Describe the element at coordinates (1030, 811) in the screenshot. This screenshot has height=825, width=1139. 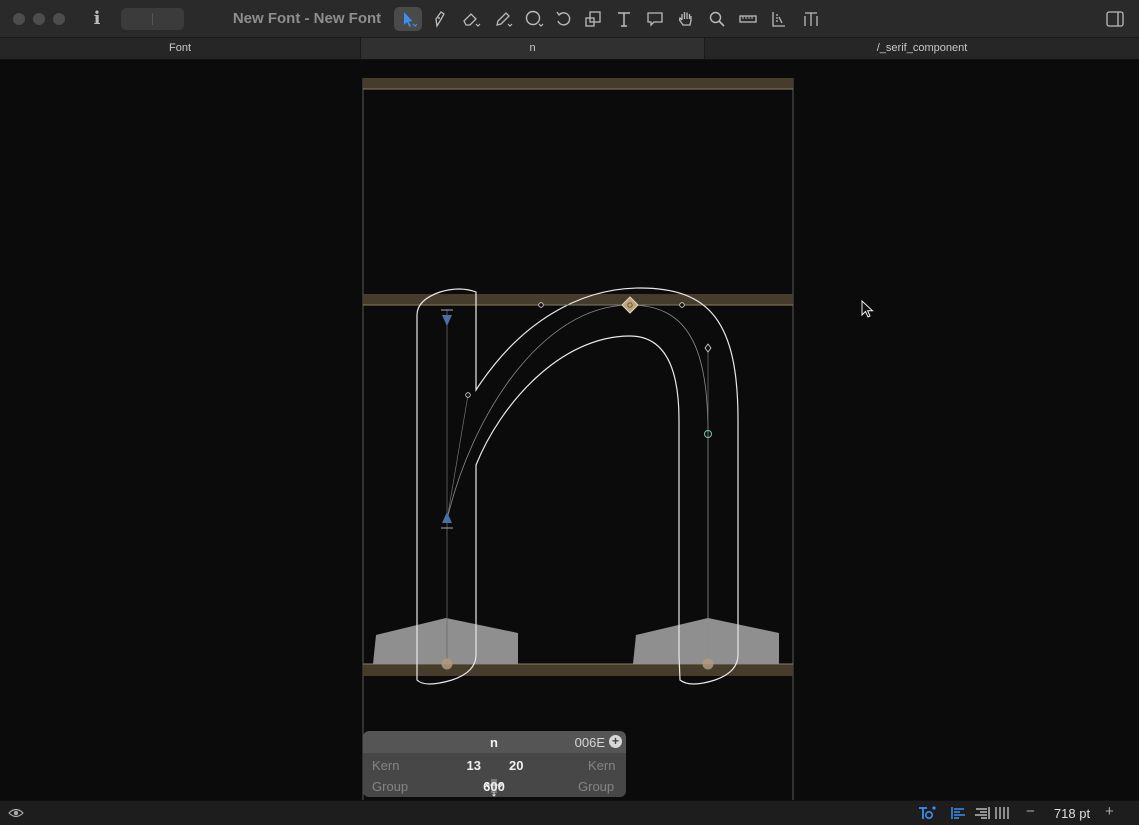
I see `zoom-out-button: −` at that location.